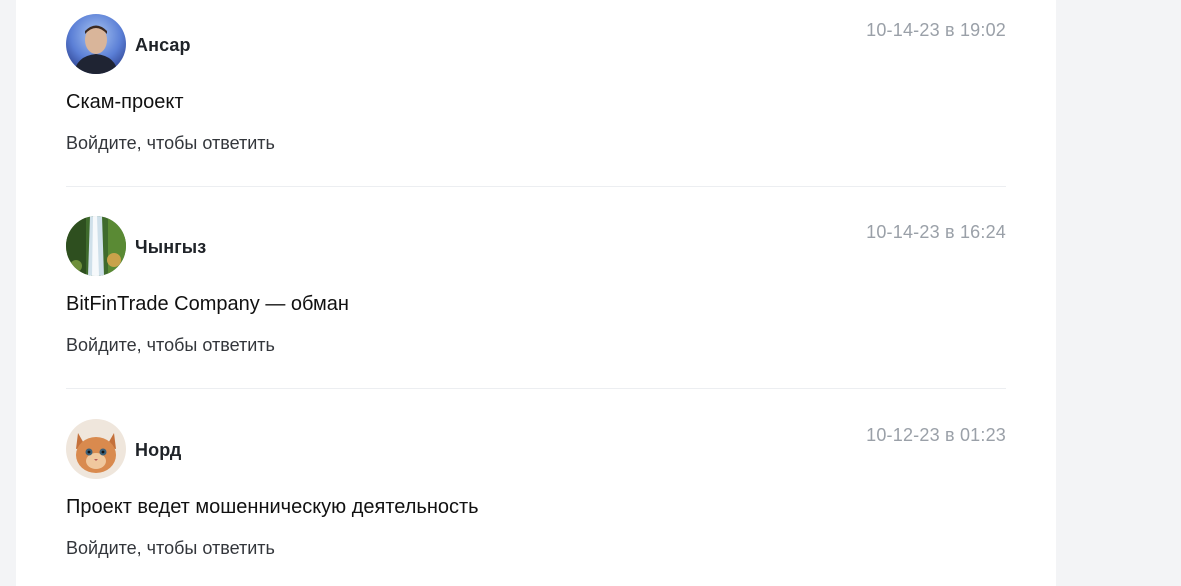 This screenshot has height=586, width=1181. What do you see at coordinates (936, 232) in the screenshot?
I see `comment-timestamp: 10-14-23 в 16:24` at bounding box center [936, 232].